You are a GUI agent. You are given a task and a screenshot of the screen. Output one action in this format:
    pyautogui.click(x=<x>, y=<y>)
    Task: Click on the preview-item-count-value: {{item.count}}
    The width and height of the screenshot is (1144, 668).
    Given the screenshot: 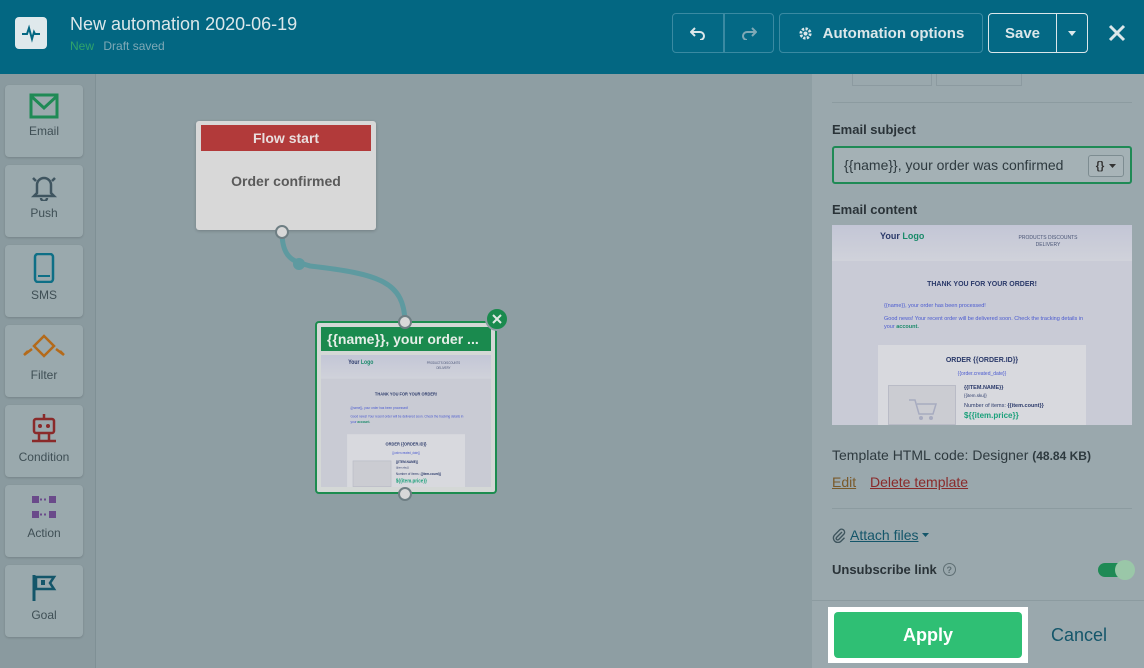 What is the action you would take?
    pyautogui.click(x=1025, y=406)
    